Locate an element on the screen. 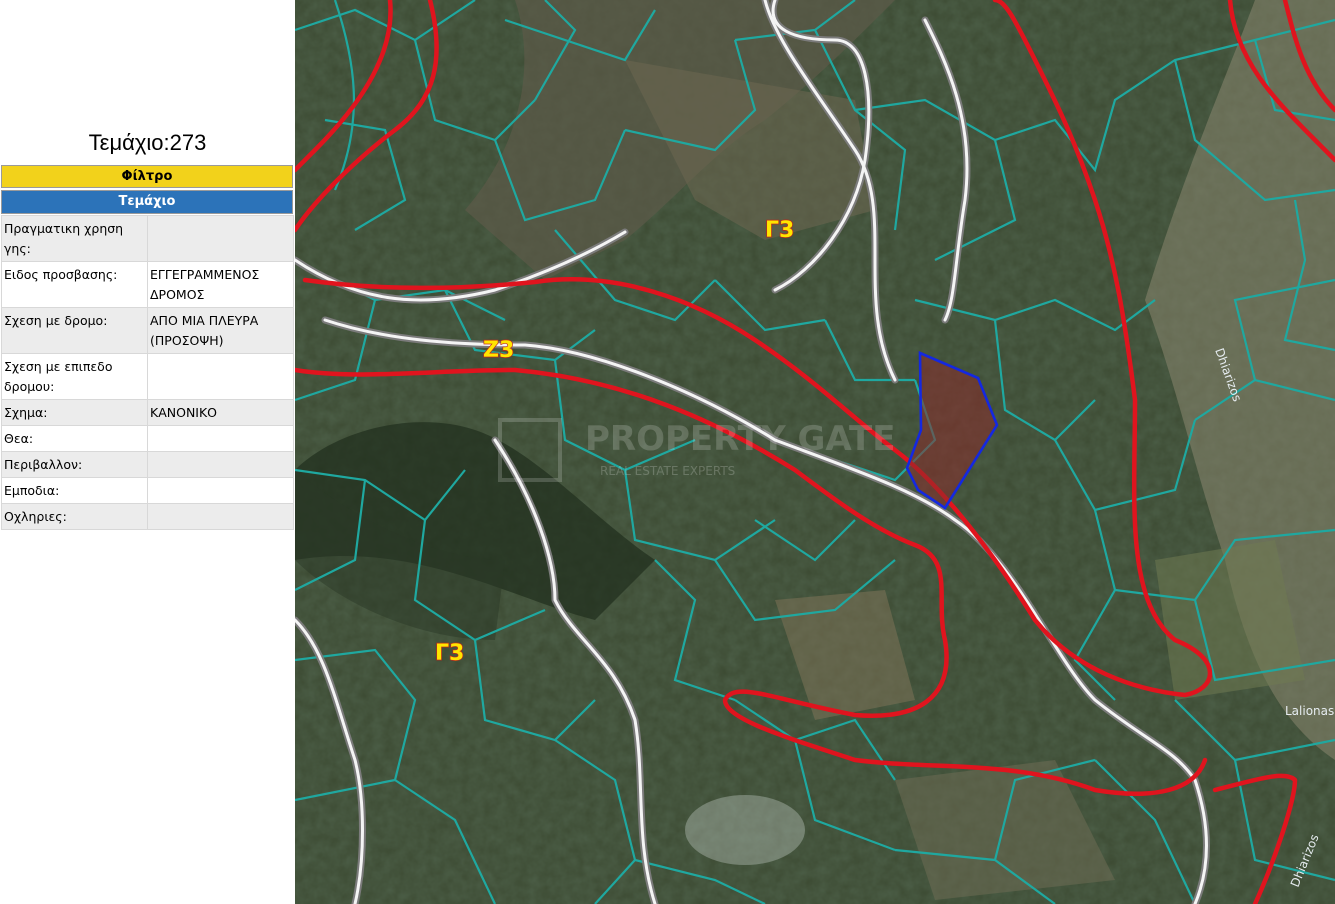  table-row: Οχληριες: is located at coordinates (147, 516).